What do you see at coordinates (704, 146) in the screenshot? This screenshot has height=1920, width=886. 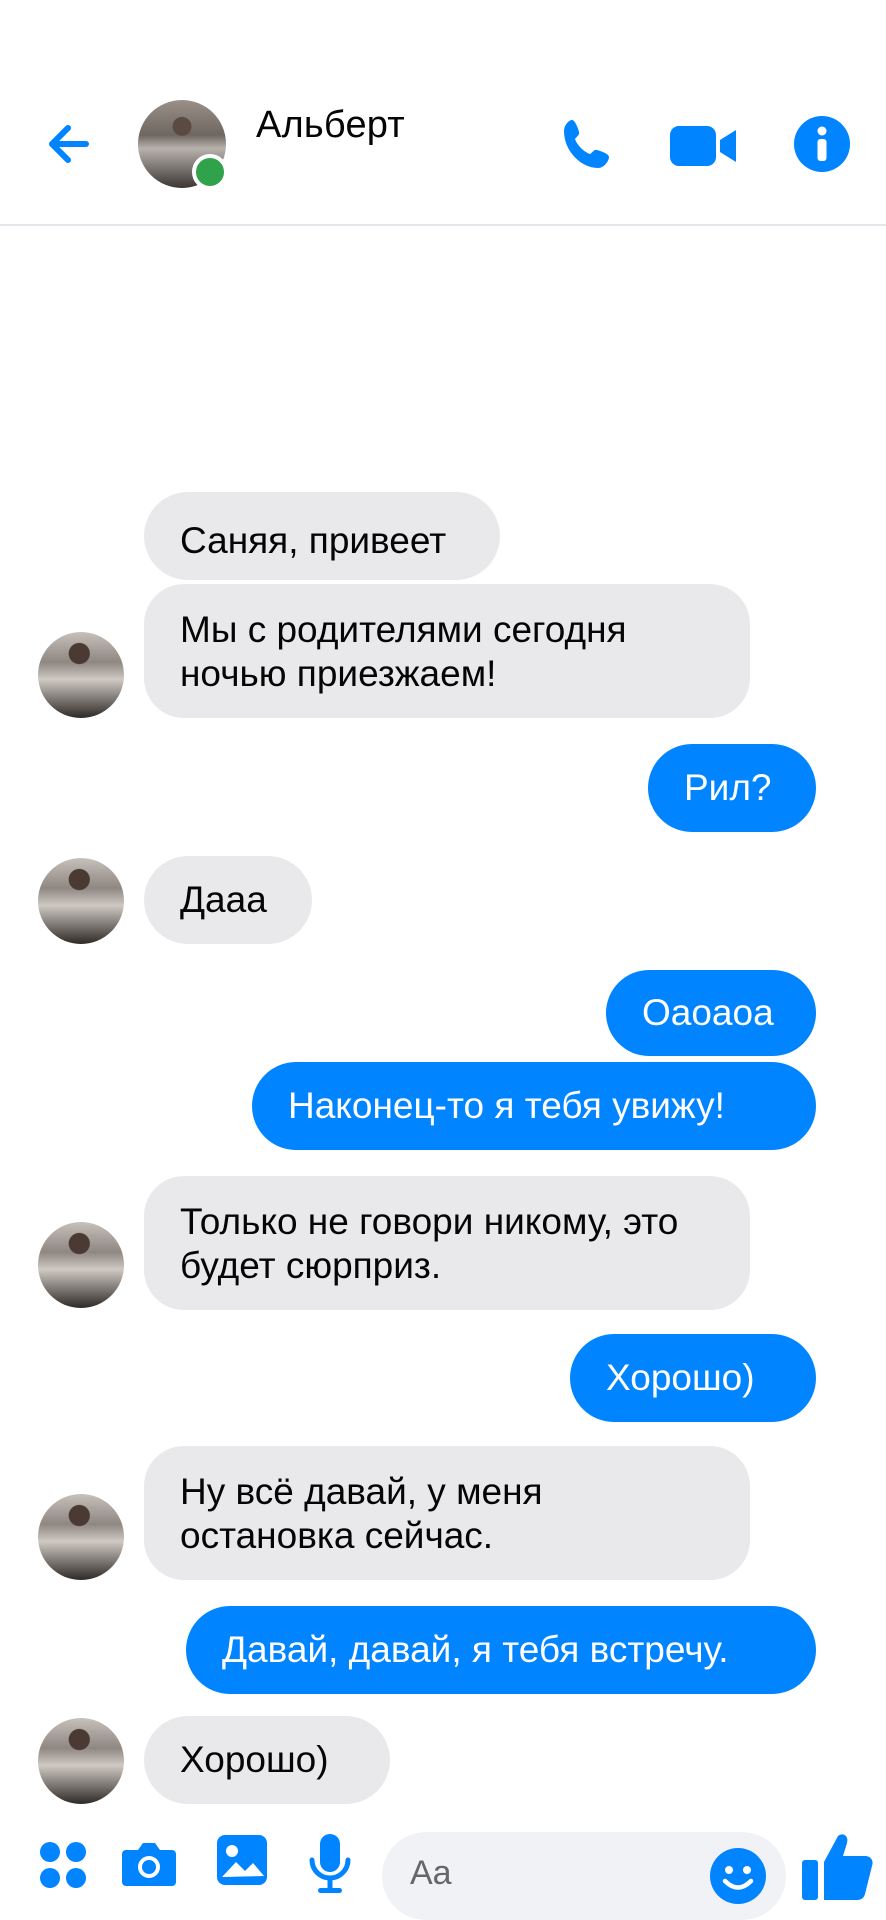 I see `video-camera-icon` at bounding box center [704, 146].